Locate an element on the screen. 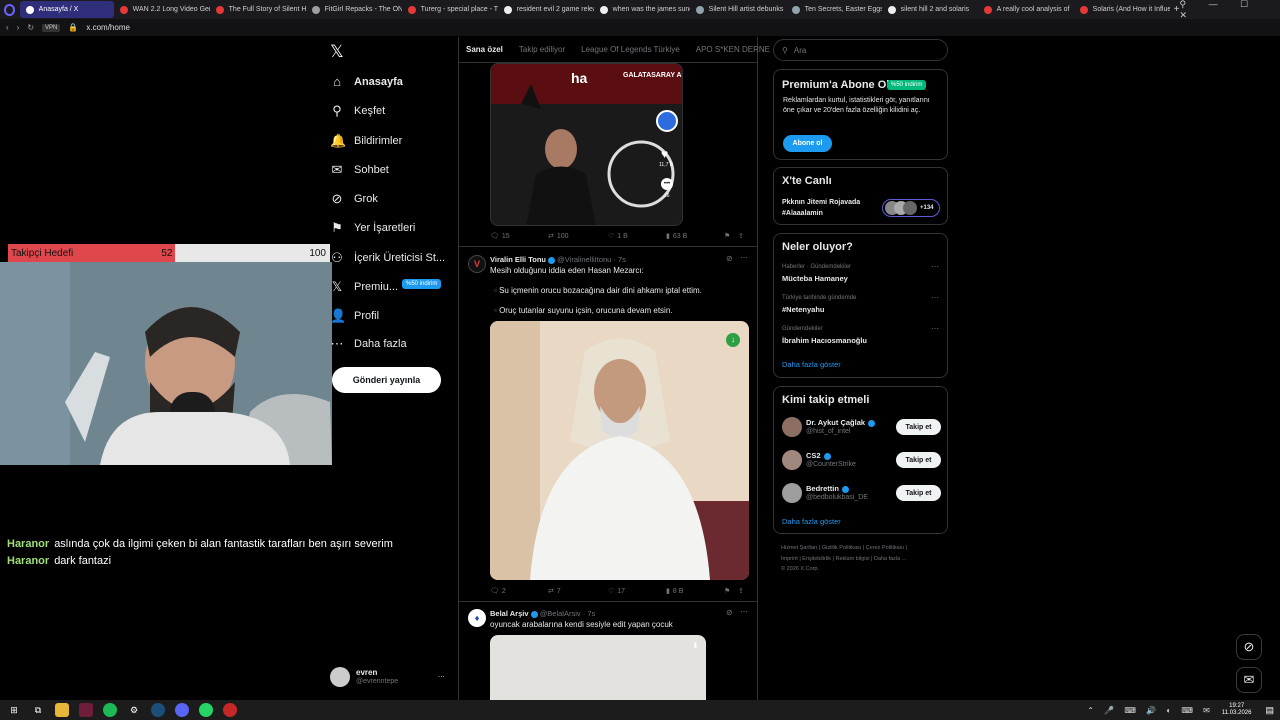  reply-button: 🗨 2 is located at coordinates (519, 591).